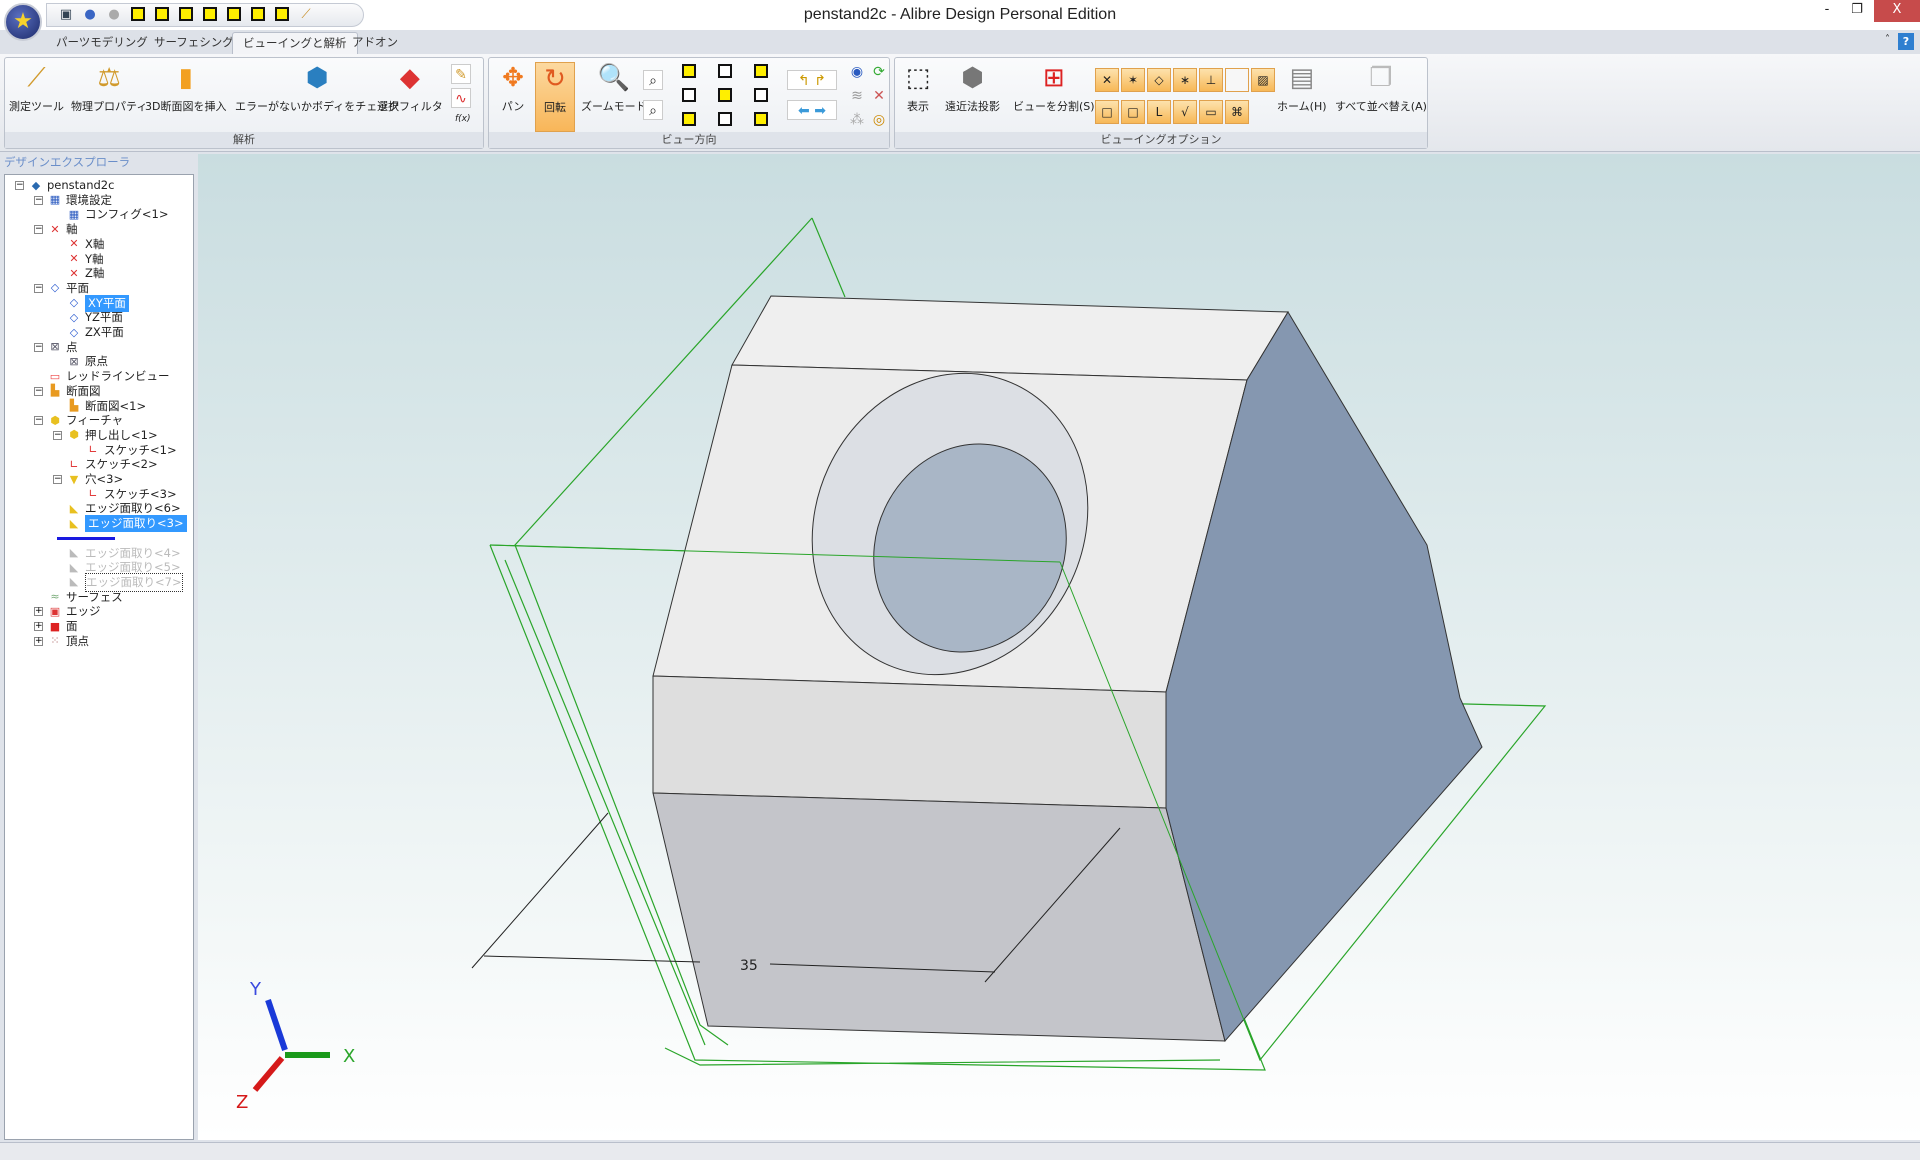 This screenshot has width=1920, height=1160. What do you see at coordinates (375, 43) in the screenshot?
I see `tab-addons: アドオン` at bounding box center [375, 43].